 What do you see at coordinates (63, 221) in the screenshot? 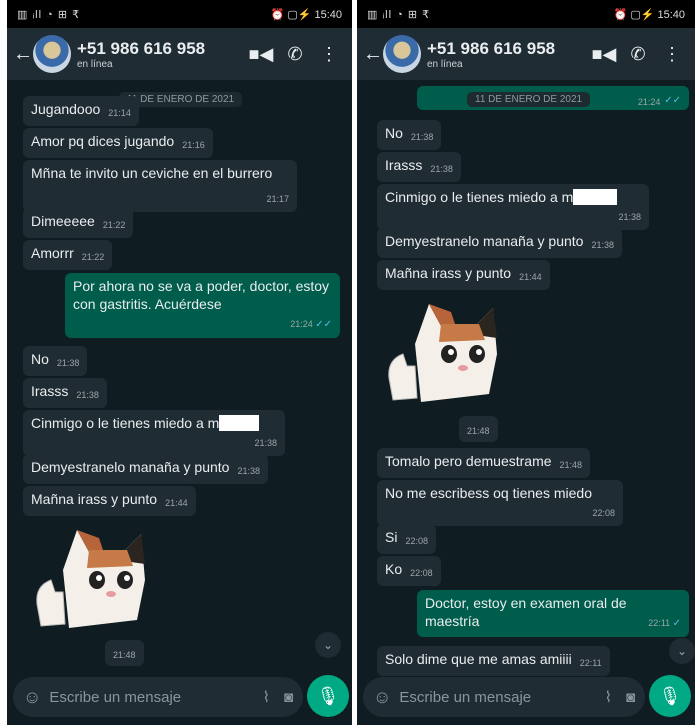
I see `message-text: Dimeeeee` at bounding box center [63, 221].